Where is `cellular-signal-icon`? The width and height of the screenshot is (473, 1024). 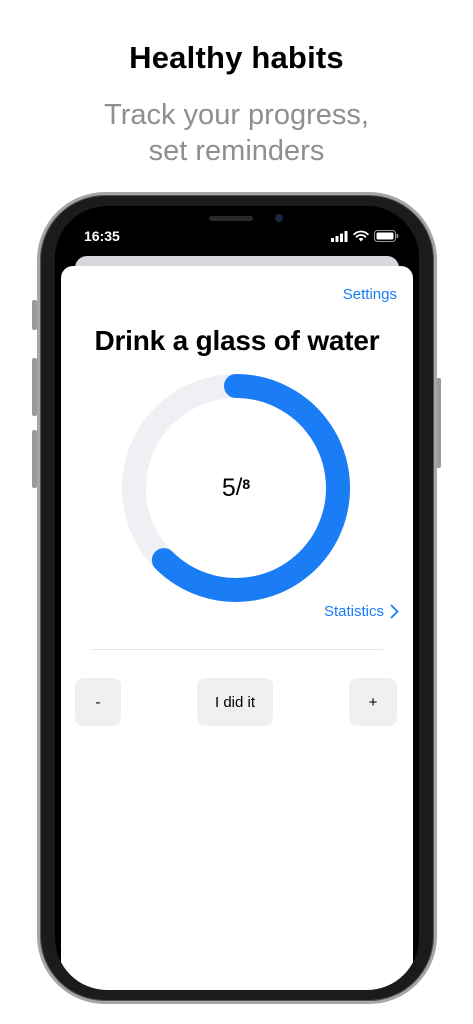 cellular-signal-icon is located at coordinates (339, 236).